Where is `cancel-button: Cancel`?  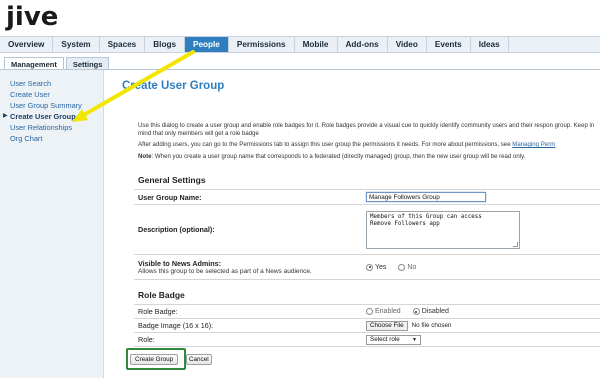 cancel-button: Cancel is located at coordinates (199, 359).